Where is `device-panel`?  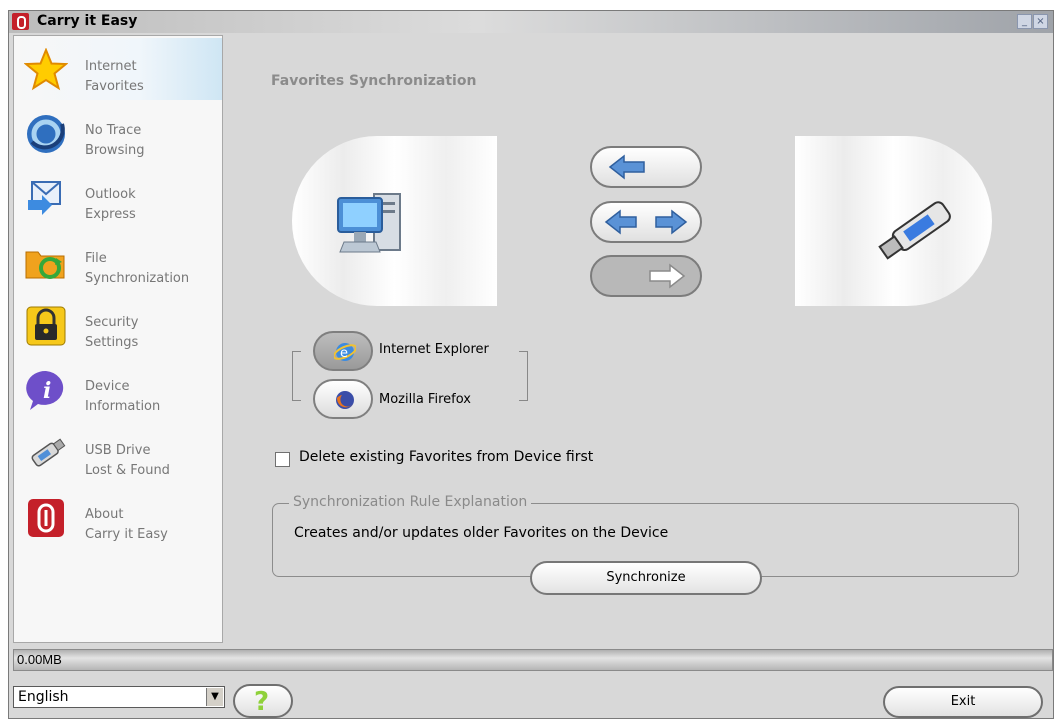 device-panel is located at coordinates (893, 221).